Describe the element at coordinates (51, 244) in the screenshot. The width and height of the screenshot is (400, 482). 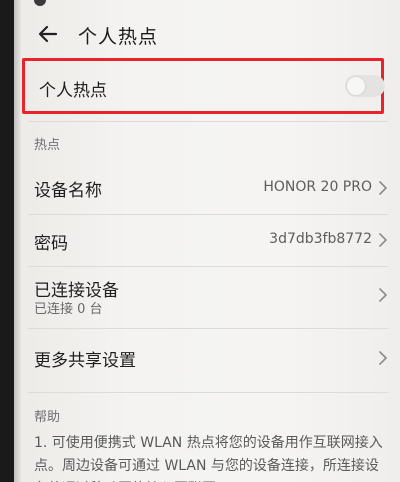
I see `password-title: 密码` at that location.